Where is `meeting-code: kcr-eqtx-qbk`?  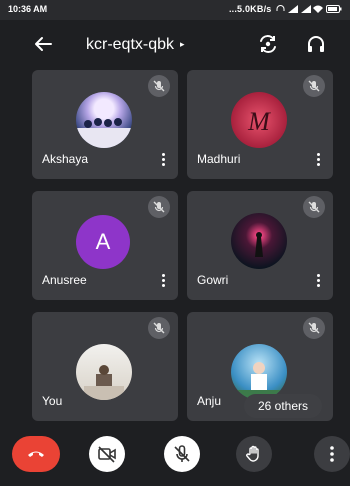 meeting-code: kcr-eqtx-qbk is located at coordinates (130, 44).